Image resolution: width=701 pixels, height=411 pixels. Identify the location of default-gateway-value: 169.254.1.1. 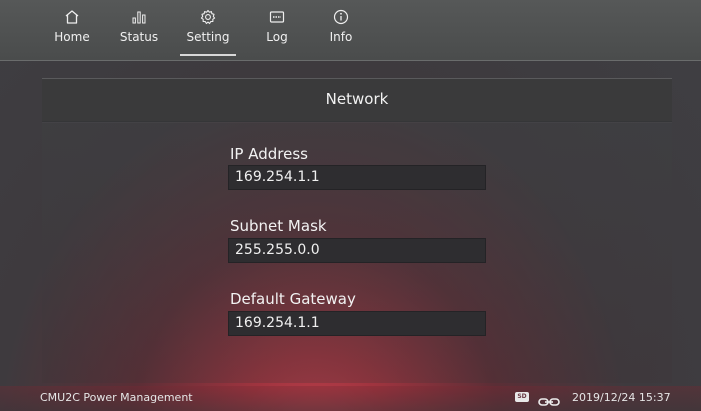
(277, 323).